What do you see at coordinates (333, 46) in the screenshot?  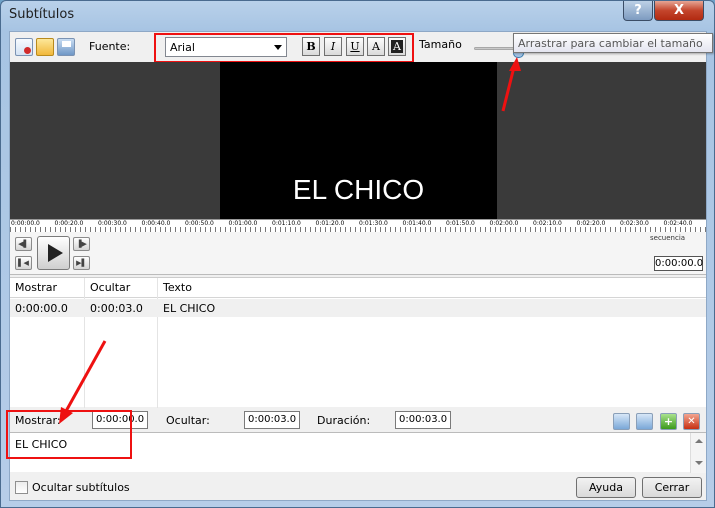 I see `italic-button: I` at bounding box center [333, 46].